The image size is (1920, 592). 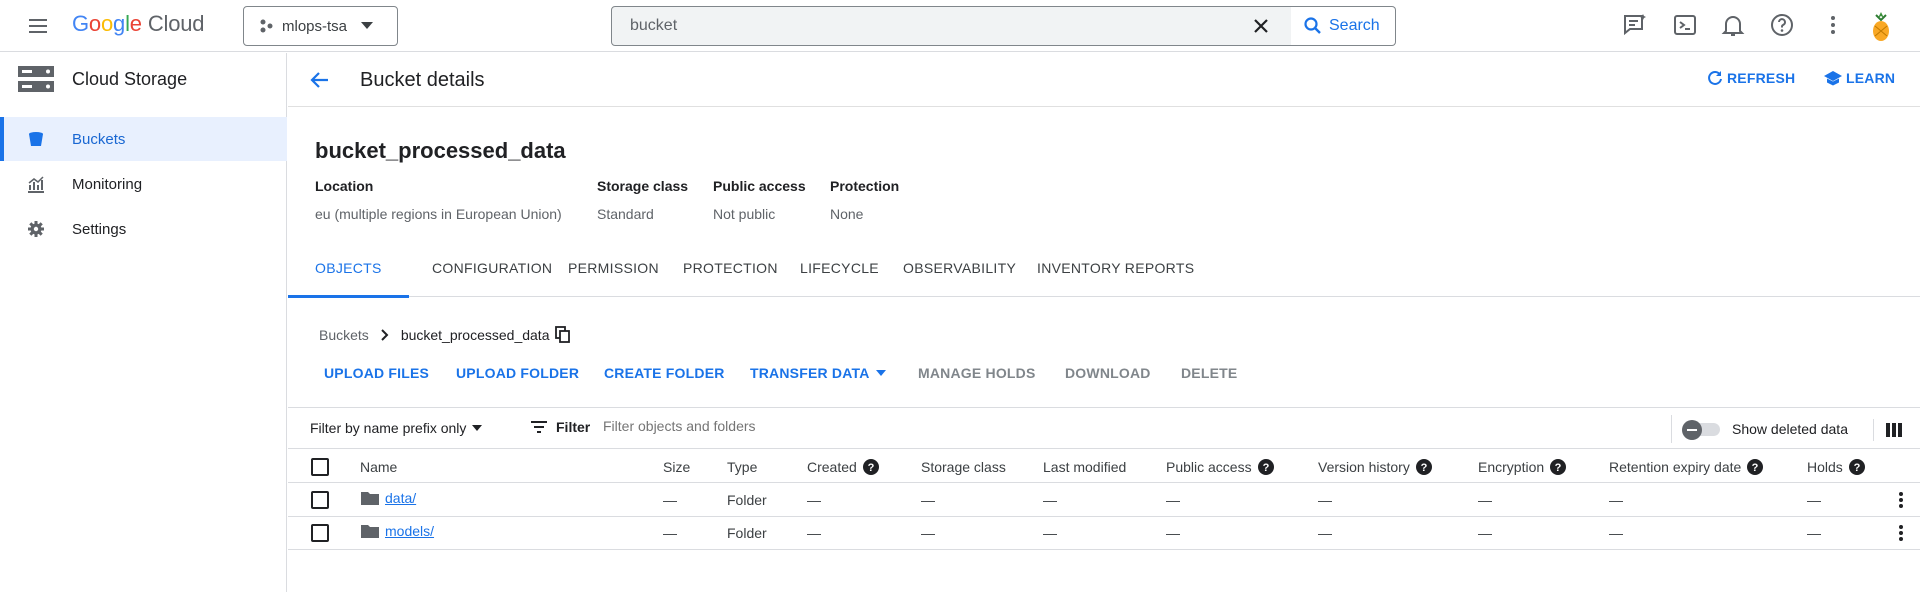 I want to click on col-public-access: Public access ?, so click(x=1220, y=467).